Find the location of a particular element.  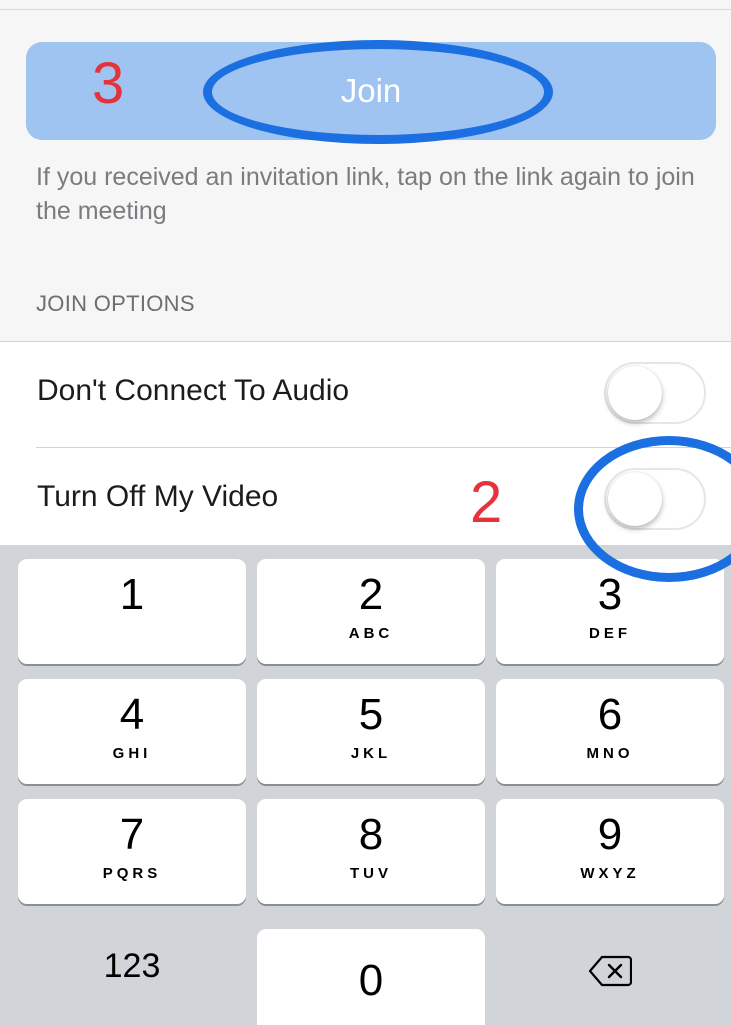

join-button: Join is located at coordinates (371, 91).